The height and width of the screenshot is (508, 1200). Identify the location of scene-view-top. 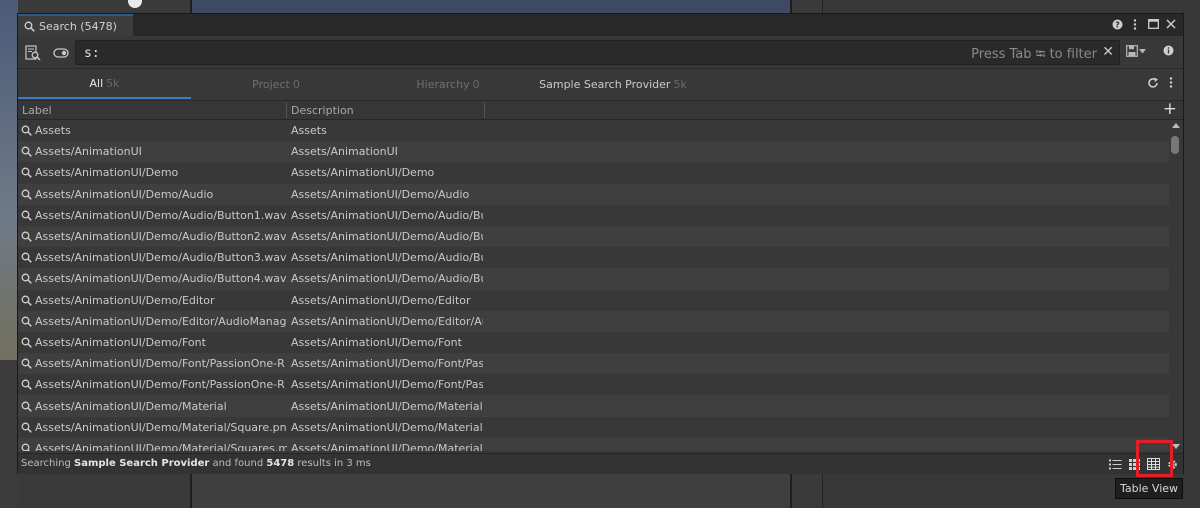
(491, 7).